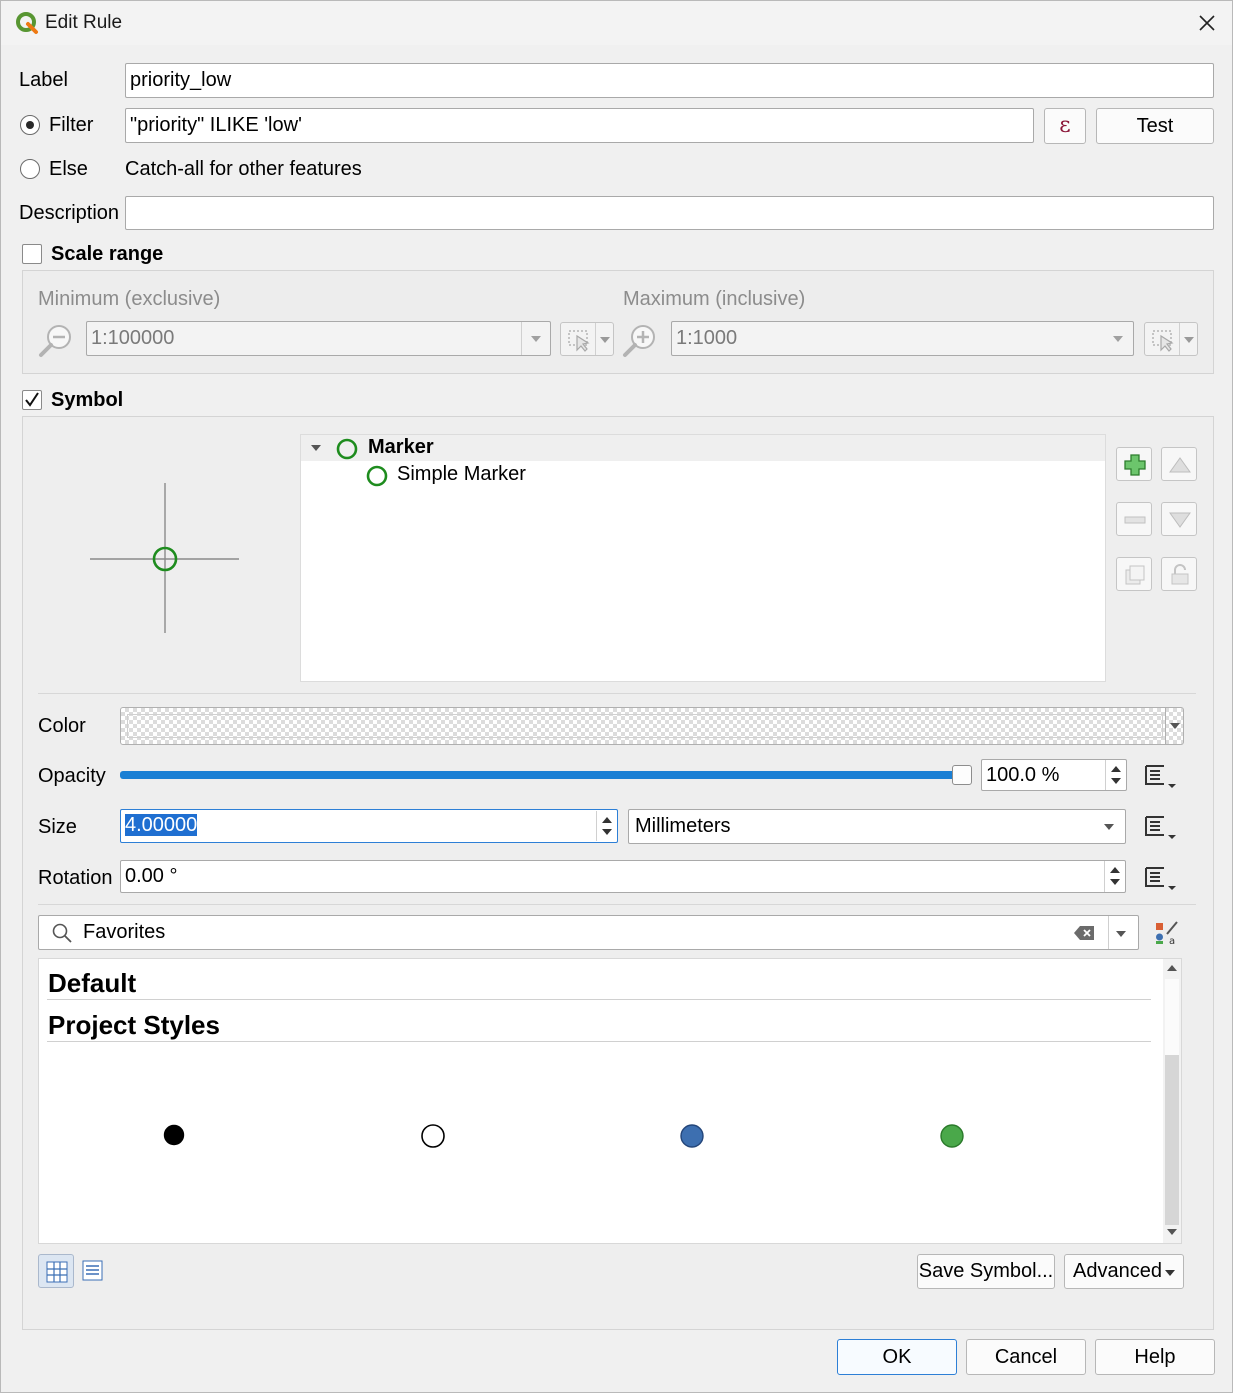 This screenshot has width=1233, height=1393. I want to click on symbol-title: Symbol, so click(87, 400).